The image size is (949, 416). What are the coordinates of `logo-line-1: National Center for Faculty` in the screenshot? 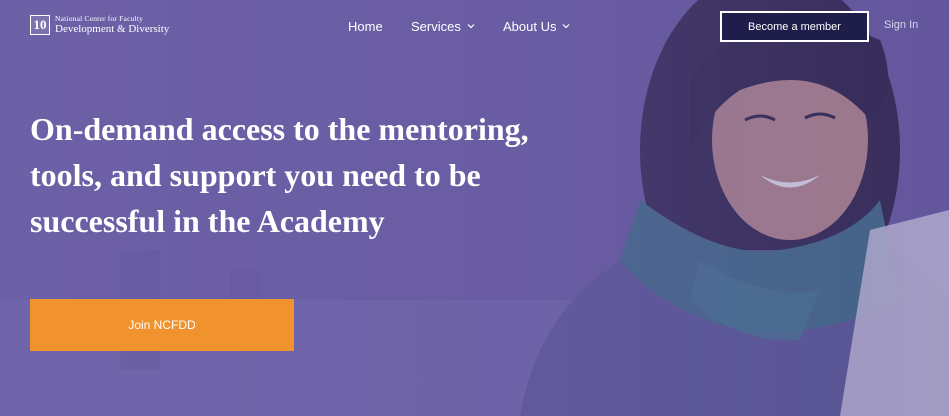 It's located at (99, 19).